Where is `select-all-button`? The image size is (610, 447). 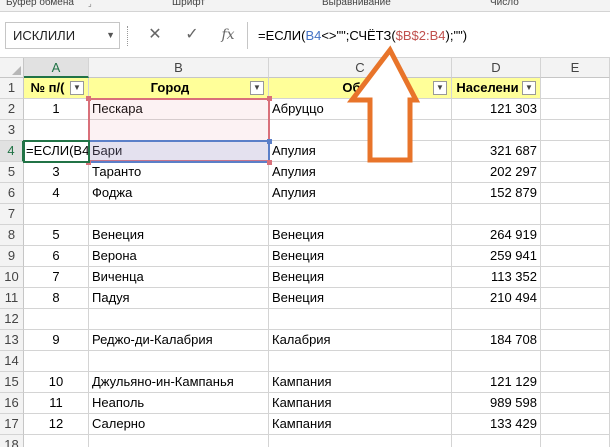 select-all-button is located at coordinates (12, 68).